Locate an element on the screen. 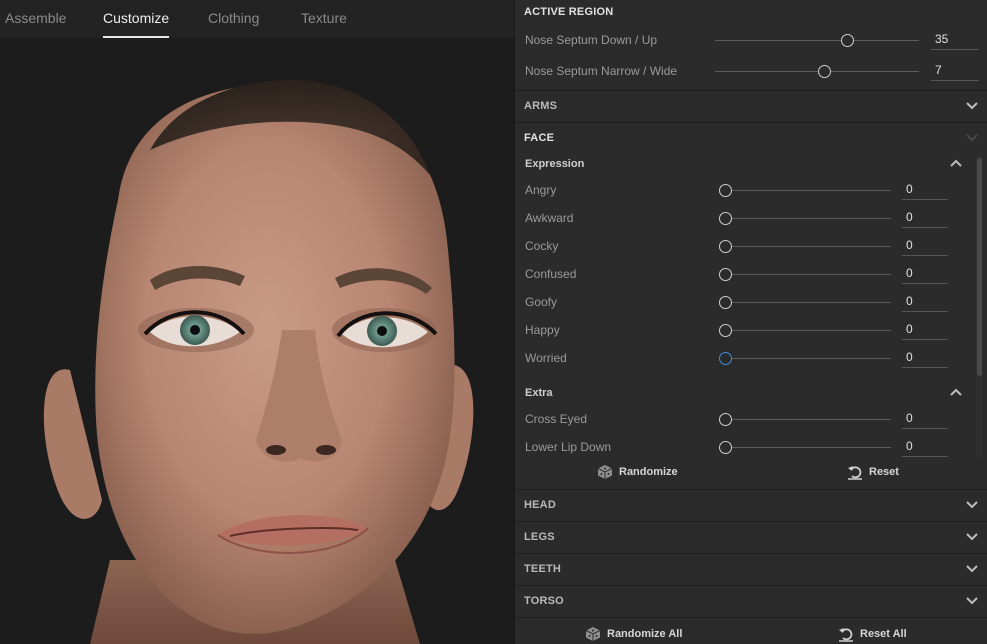  randomize-label: Randomize is located at coordinates (648, 472).